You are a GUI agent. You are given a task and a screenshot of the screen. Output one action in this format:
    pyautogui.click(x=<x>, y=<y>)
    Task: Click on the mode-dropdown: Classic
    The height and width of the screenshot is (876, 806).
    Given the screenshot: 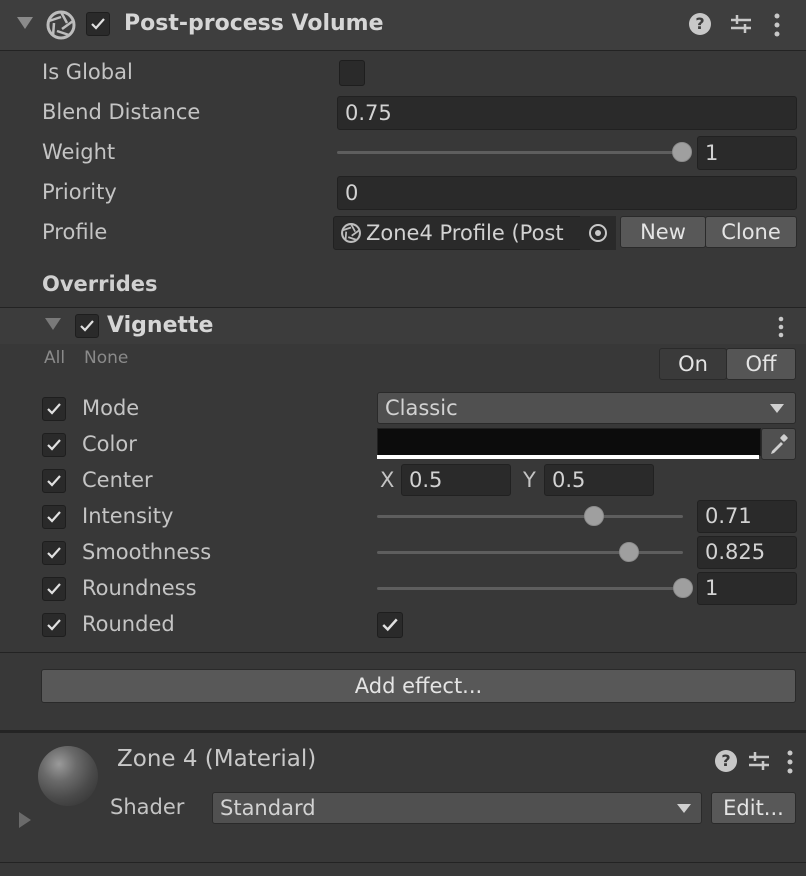 What is the action you would take?
    pyautogui.click(x=586, y=408)
    